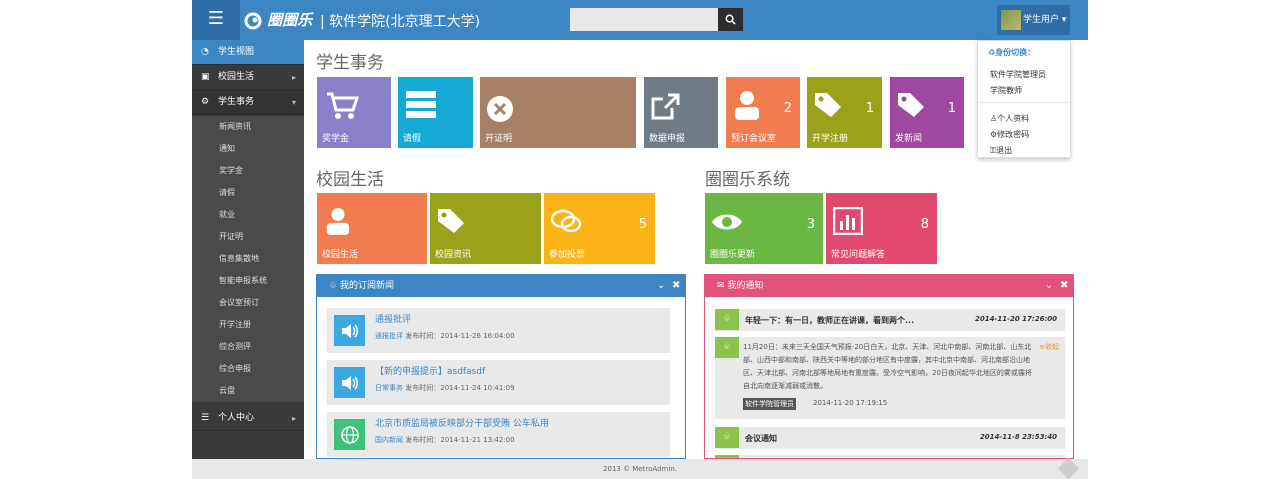 The image size is (1280, 479). What do you see at coordinates (1001, 150) in the screenshot?
I see `logout-item: ⚿退出` at bounding box center [1001, 150].